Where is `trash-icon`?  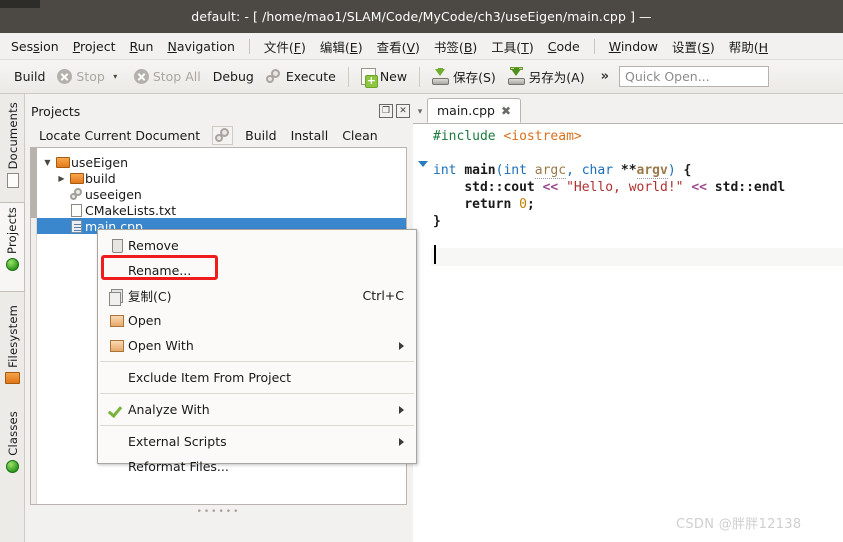
trash-icon is located at coordinates (117, 245).